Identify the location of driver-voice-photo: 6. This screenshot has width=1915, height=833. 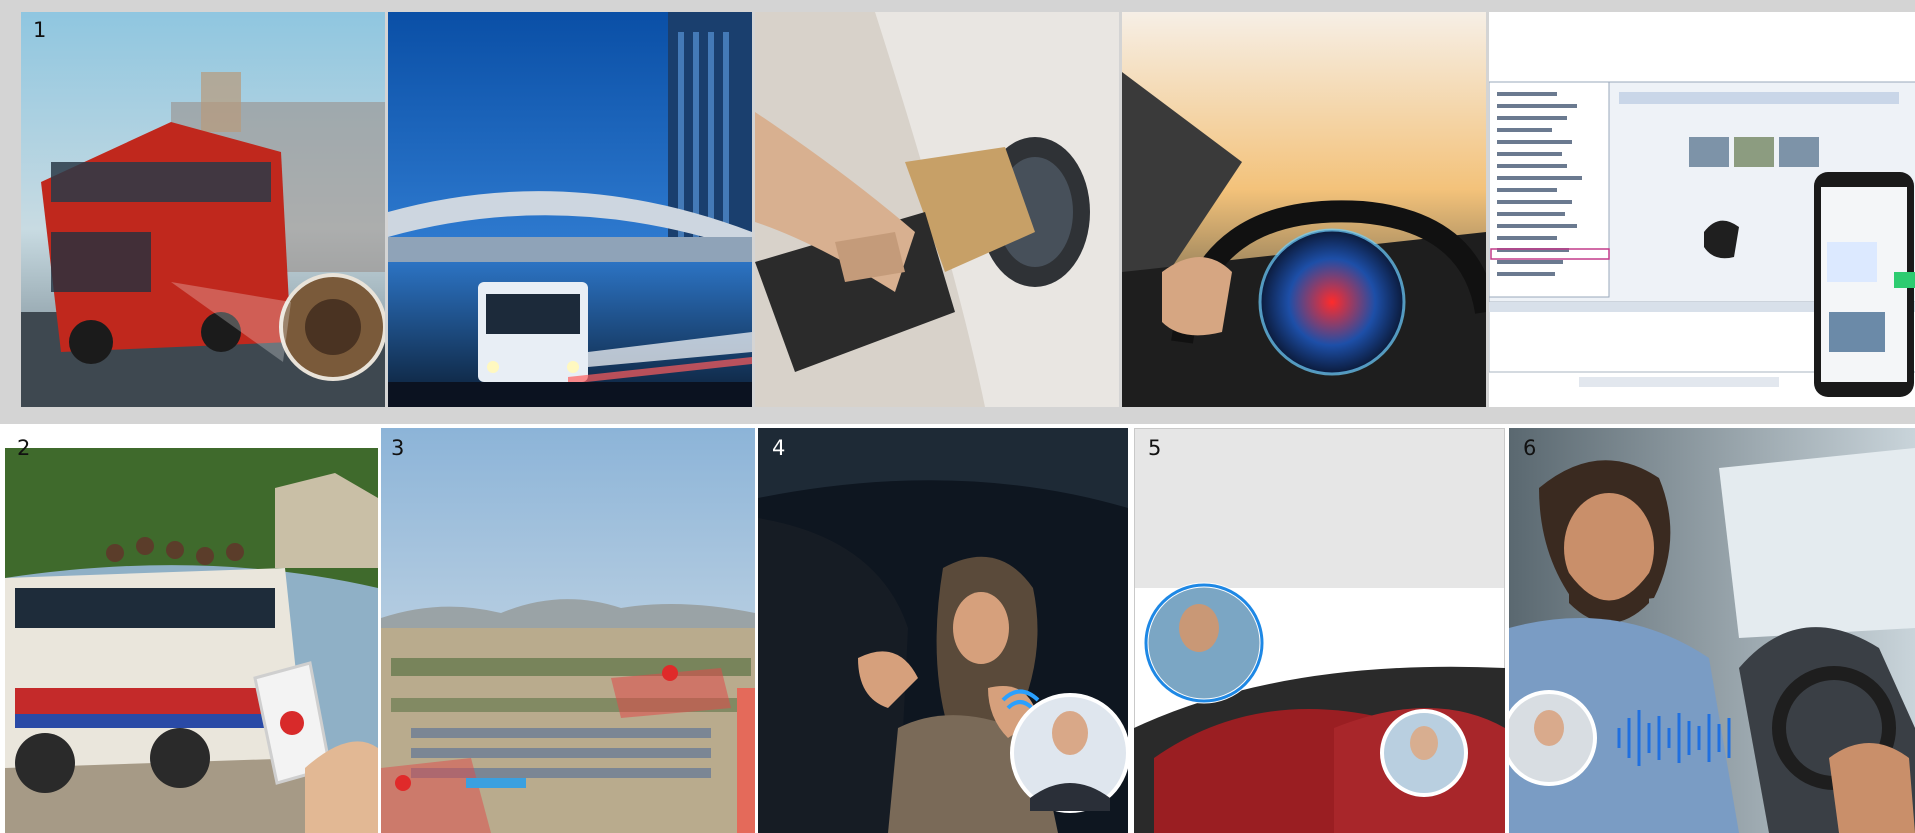
(1712, 630).